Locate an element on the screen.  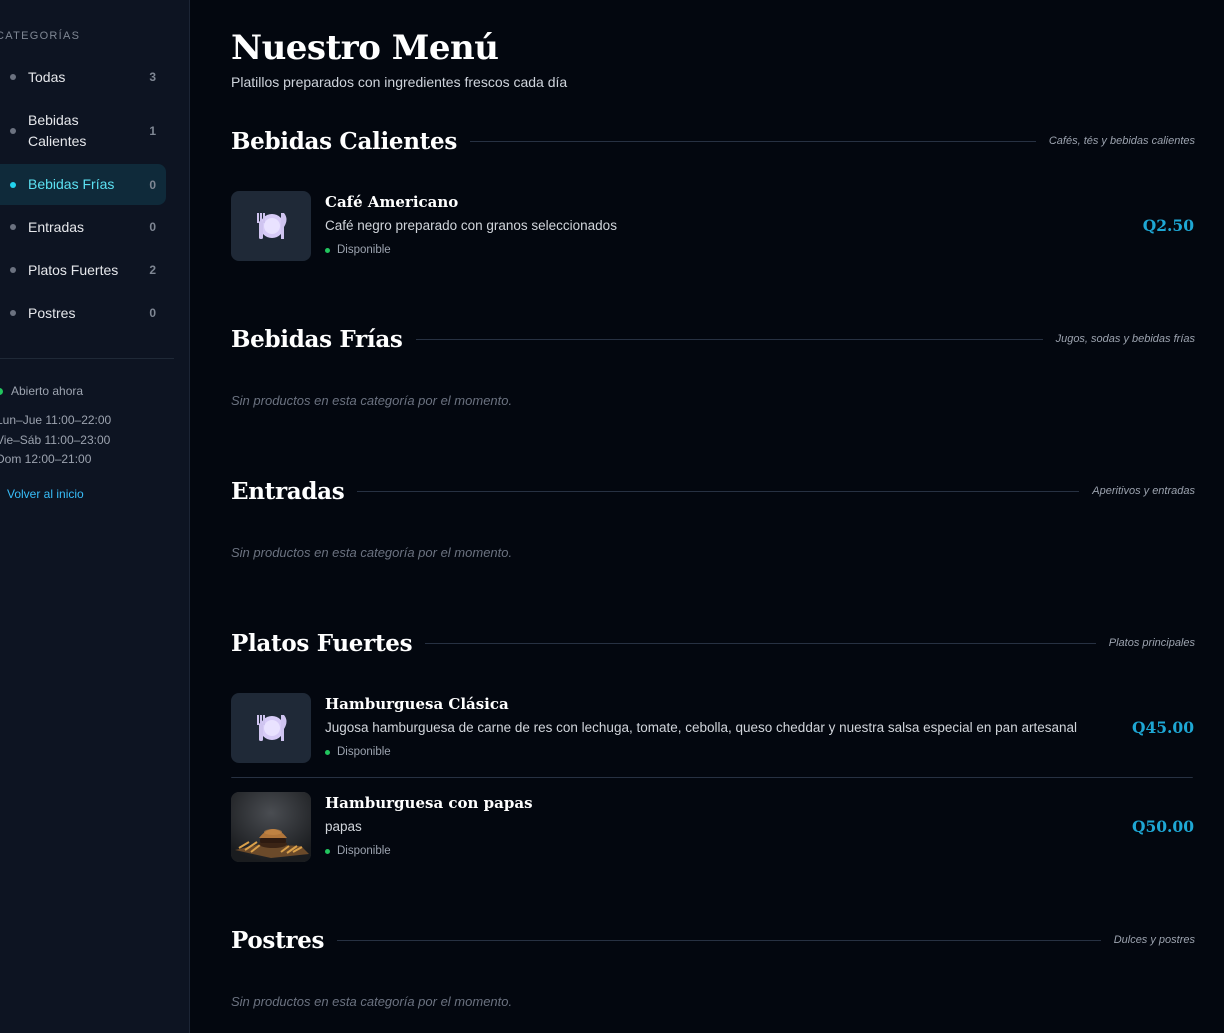
hours-line: Lun–Jue 11:00–22:00 is located at coordinates (56, 420).